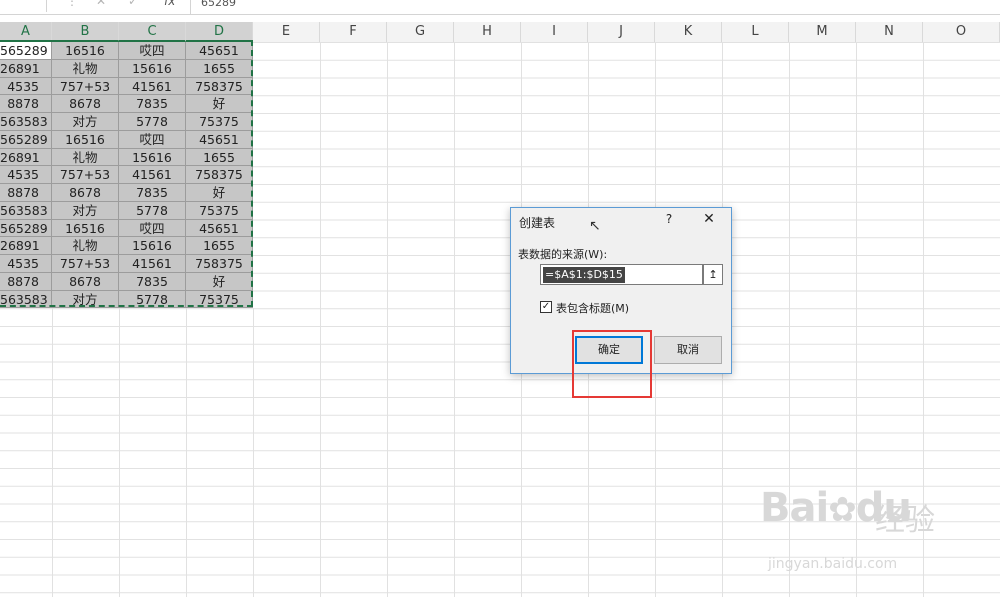 This screenshot has height=597, width=1000. What do you see at coordinates (688, 32) in the screenshot?
I see `column-header-k: K` at bounding box center [688, 32].